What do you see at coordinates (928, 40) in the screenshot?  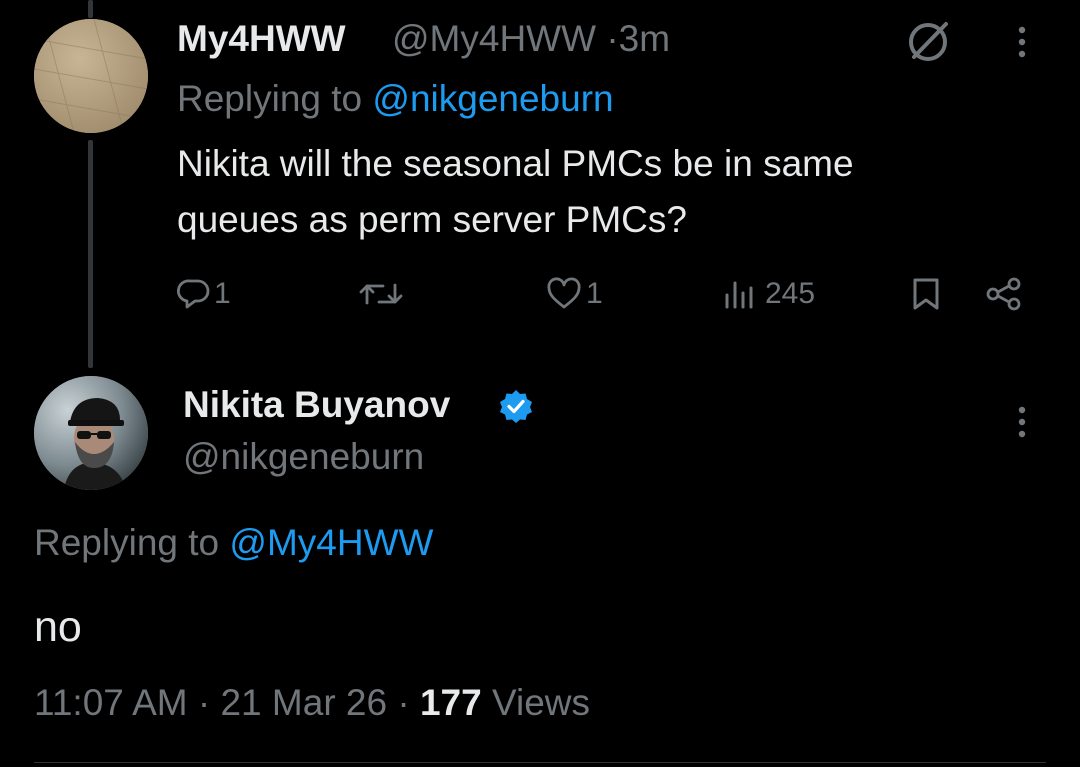 I see `grok-icon` at bounding box center [928, 40].